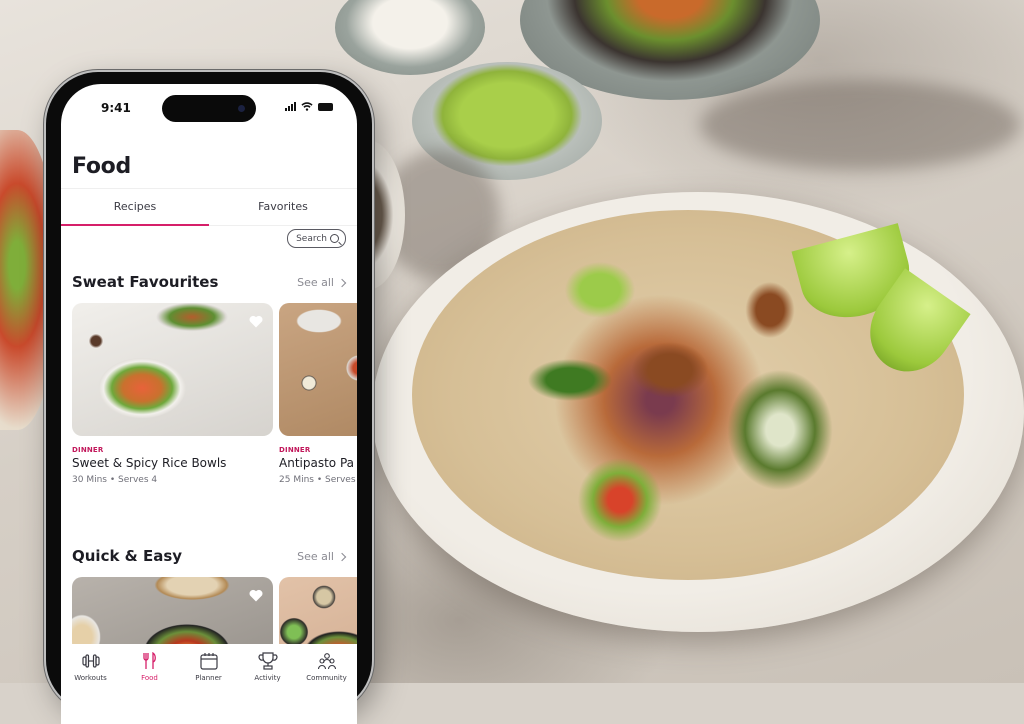 The height and width of the screenshot is (724, 1024). I want to click on dumbbell-icon, so click(90, 661).